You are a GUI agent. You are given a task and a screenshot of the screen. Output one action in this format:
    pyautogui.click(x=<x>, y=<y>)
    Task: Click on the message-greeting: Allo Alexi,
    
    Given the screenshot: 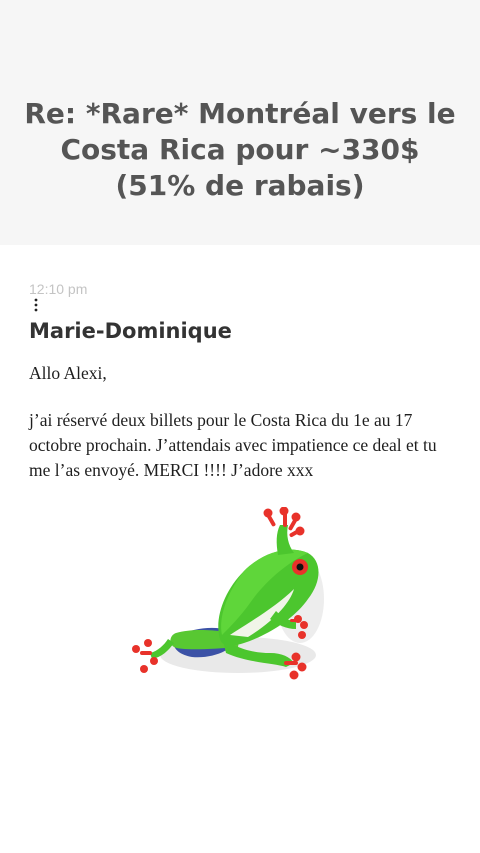 What is the action you would take?
    pyautogui.click(x=68, y=373)
    